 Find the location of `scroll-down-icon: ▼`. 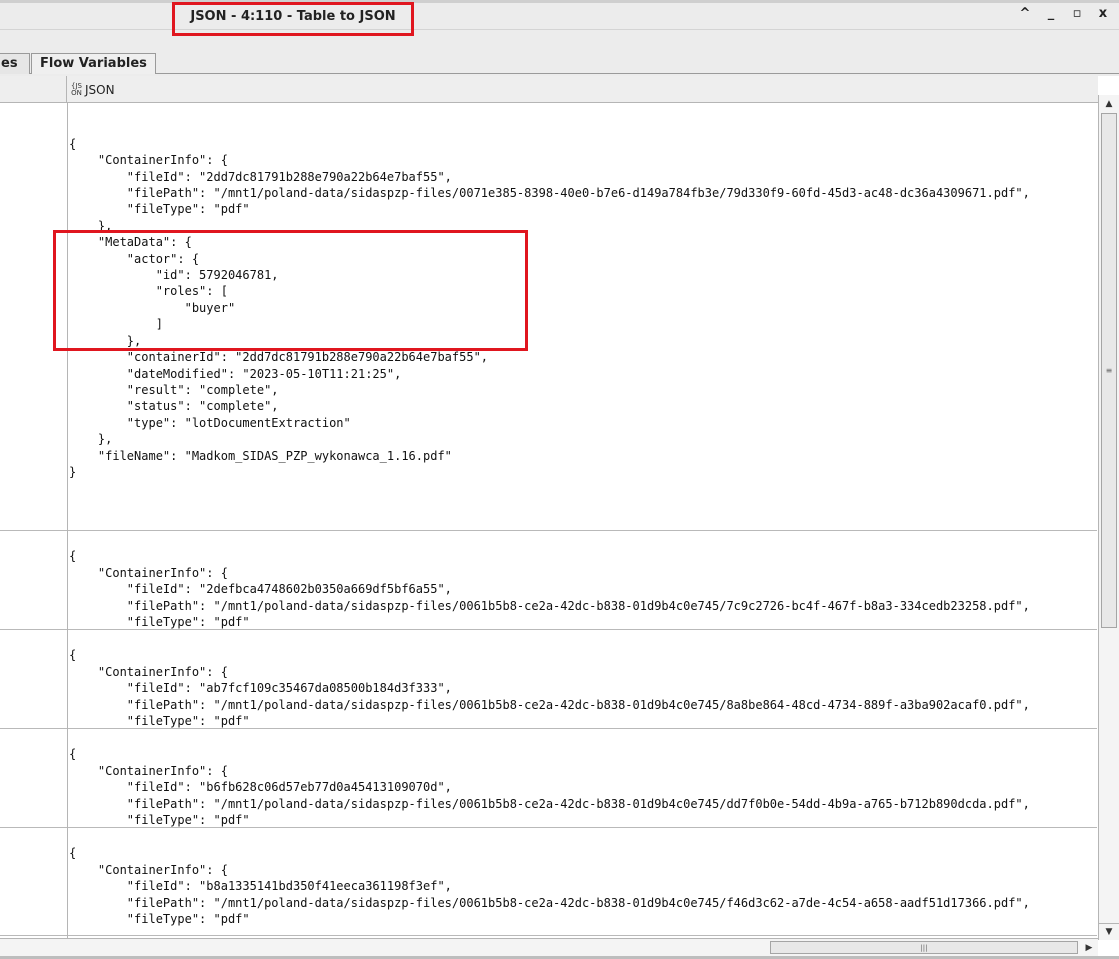

scroll-down-icon: ▼ is located at coordinates (1109, 931).